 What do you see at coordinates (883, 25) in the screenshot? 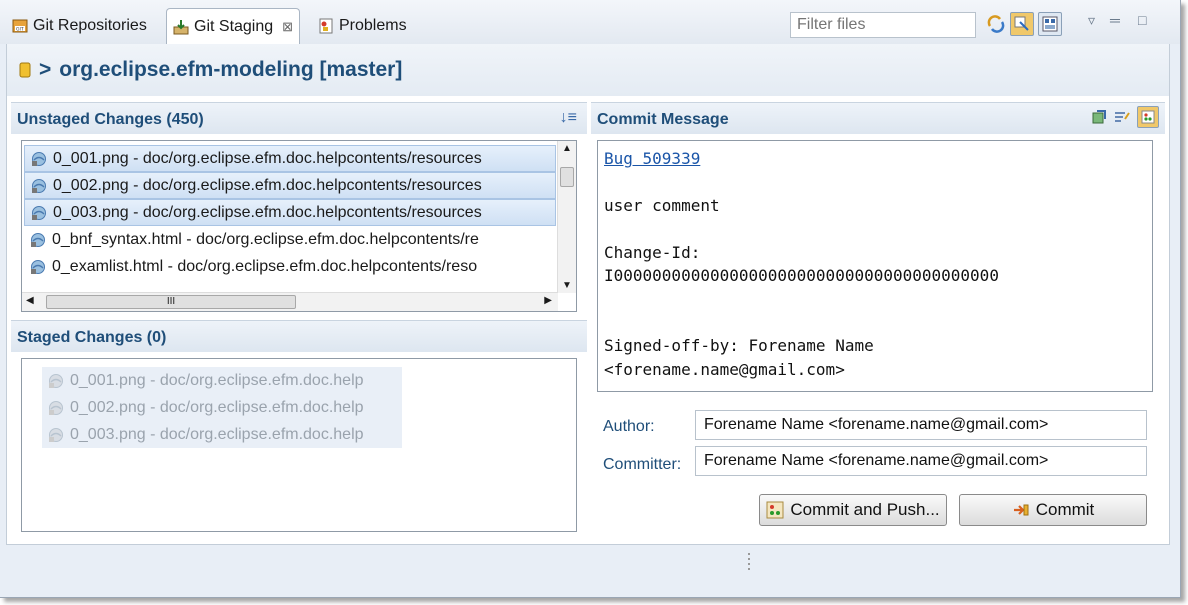
I see `filter-files-input` at bounding box center [883, 25].